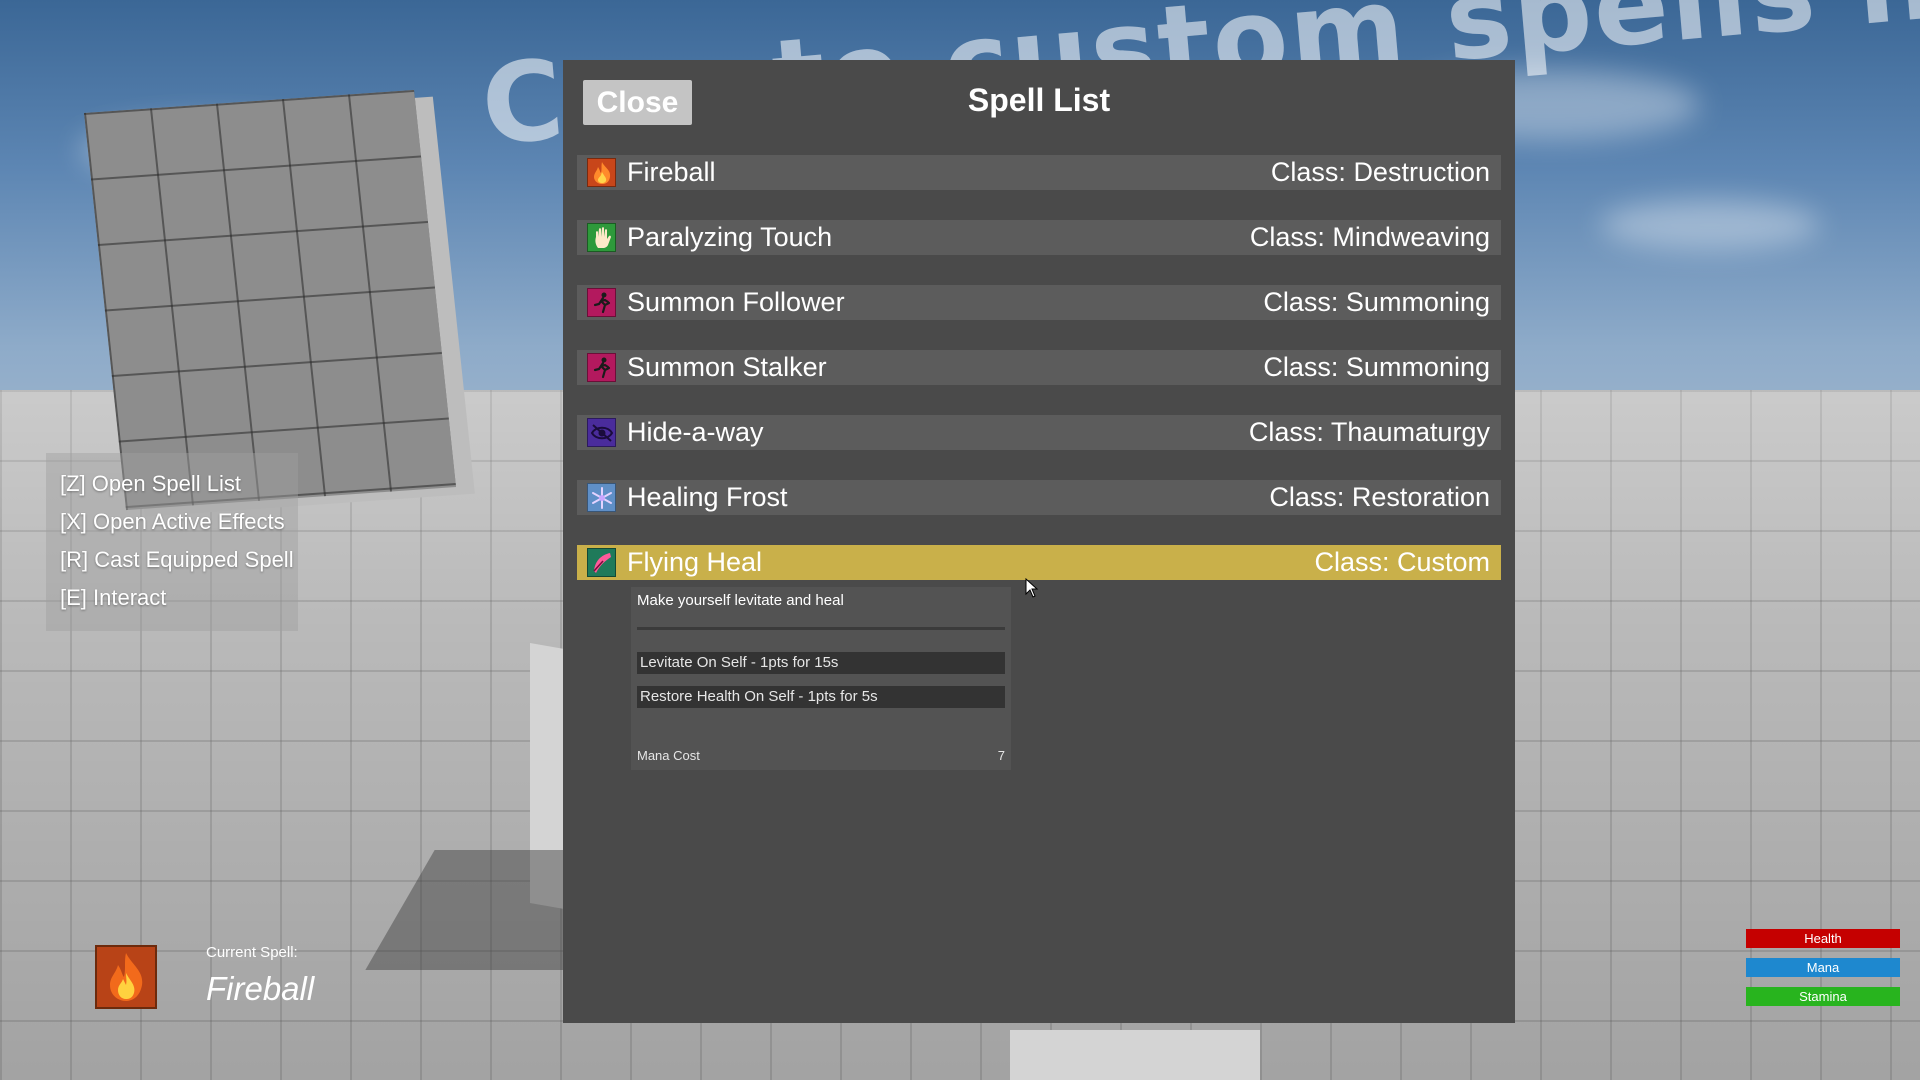 This screenshot has height=1080, width=1920. I want to click on tiled-wall, so click(270, 300).